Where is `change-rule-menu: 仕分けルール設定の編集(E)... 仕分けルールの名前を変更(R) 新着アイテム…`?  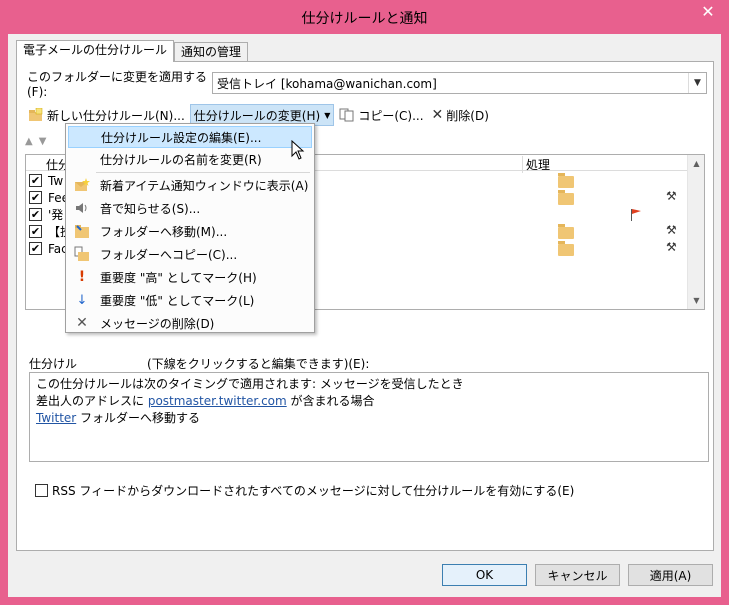
change-rule-menu: 仕分けルール設定の編集(E)... 仕分けルールの名前を変更(R) 新着アイテム… is located at coordinates (190, 228).